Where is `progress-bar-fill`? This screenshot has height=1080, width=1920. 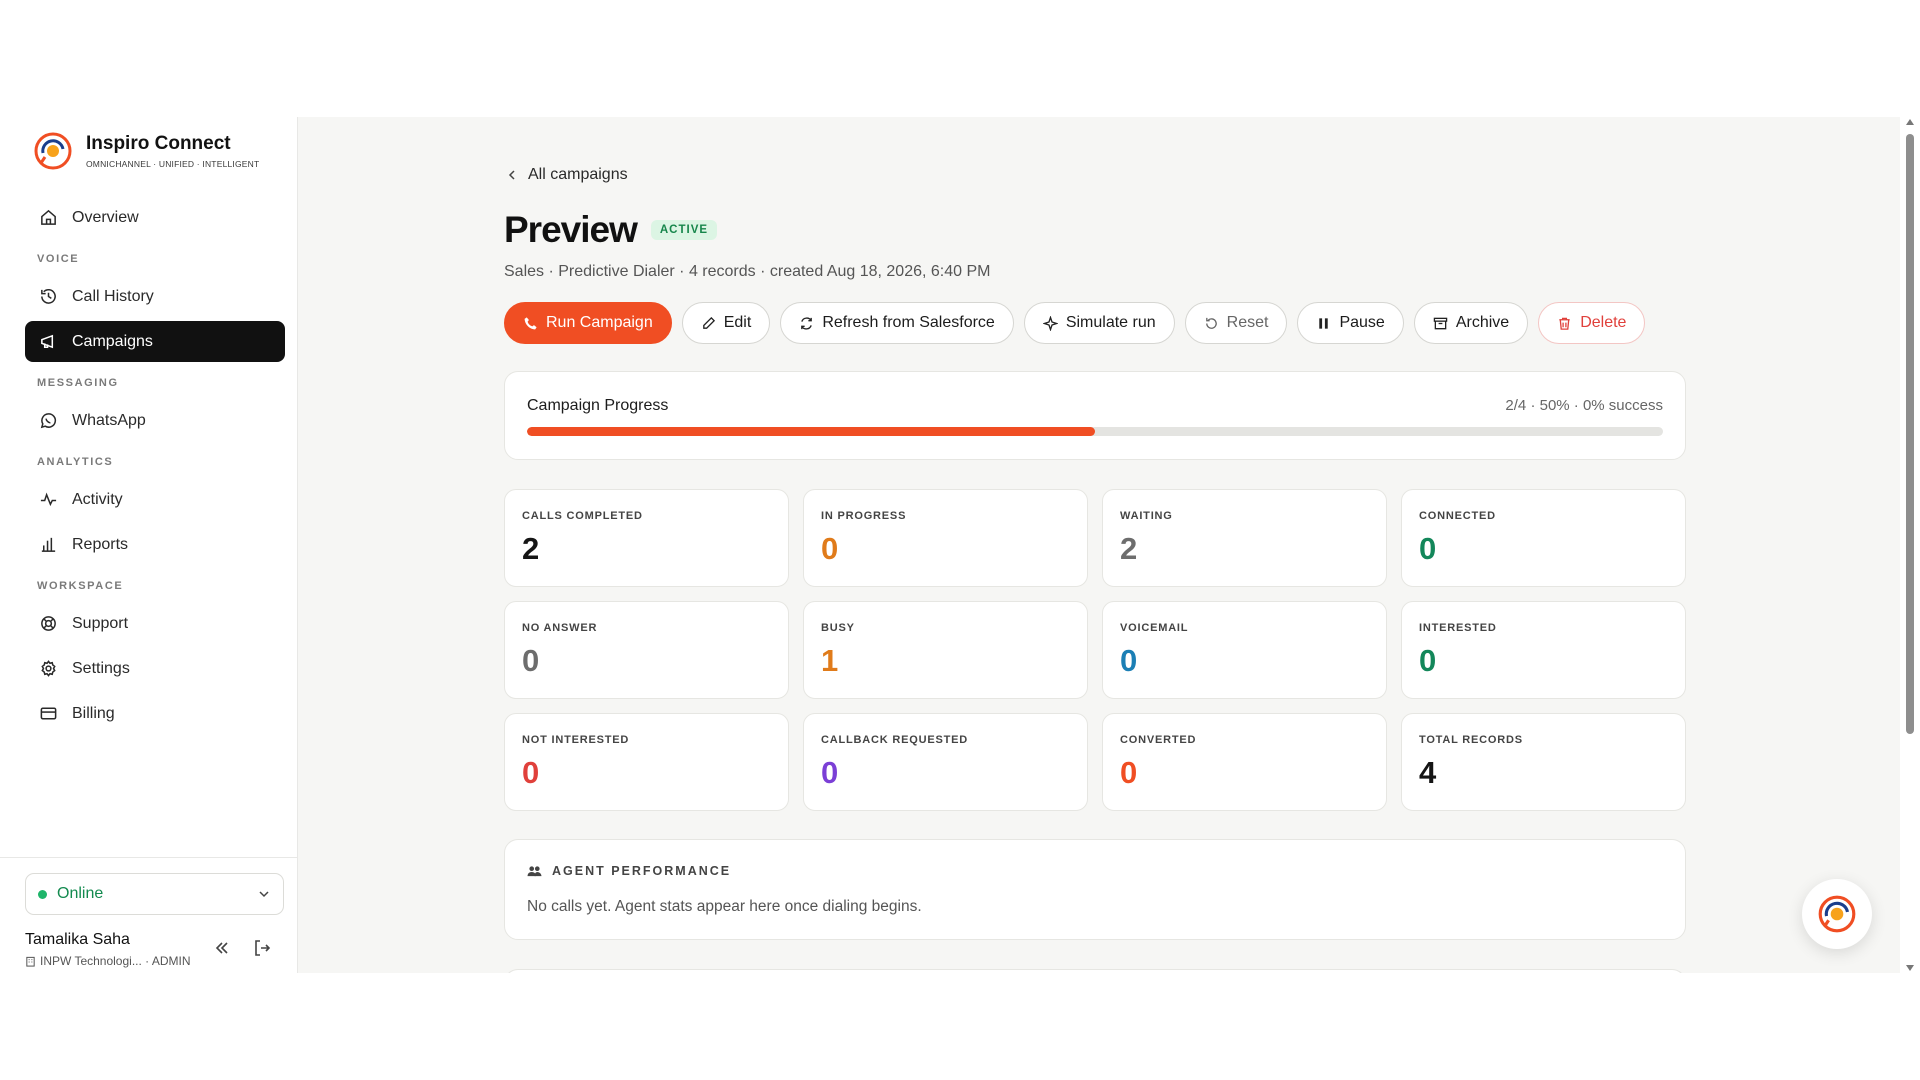 progress-bar-fill is located at coordinates (811, 431).